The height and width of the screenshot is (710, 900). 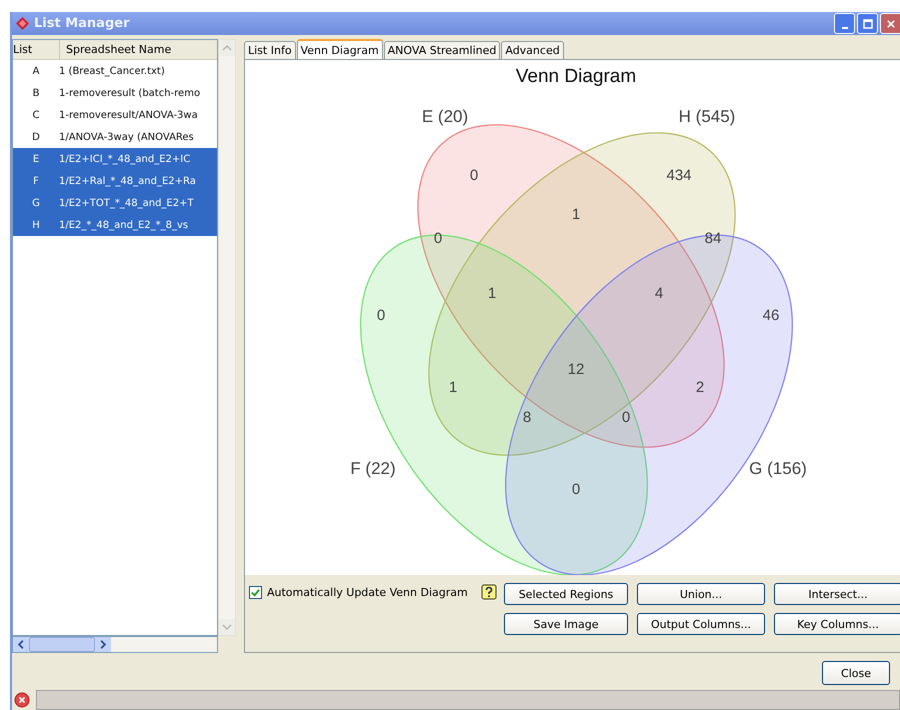 What do you see at coordinates (36, 115) in the screenshot?
I see `table-cell-text: C` at bounding box center [36, 115].